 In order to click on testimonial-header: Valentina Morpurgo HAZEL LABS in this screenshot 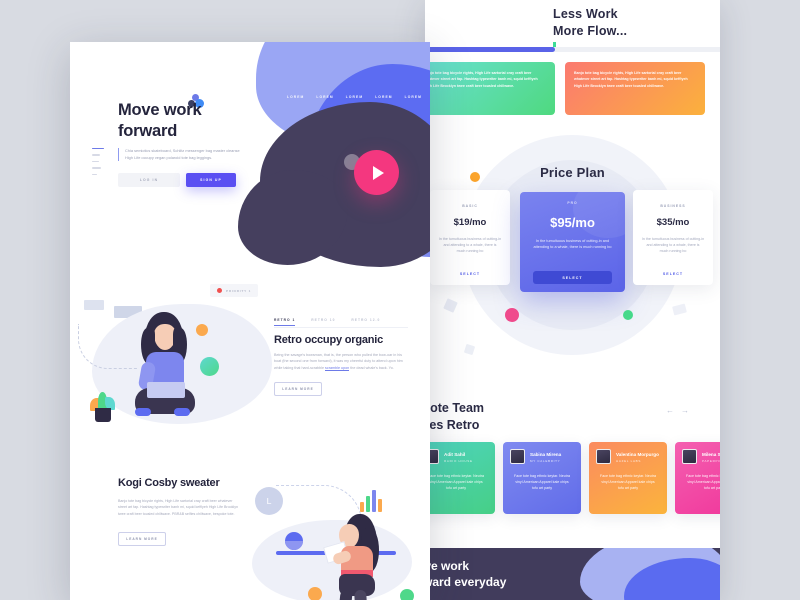, I will do `click(628, 456)`.